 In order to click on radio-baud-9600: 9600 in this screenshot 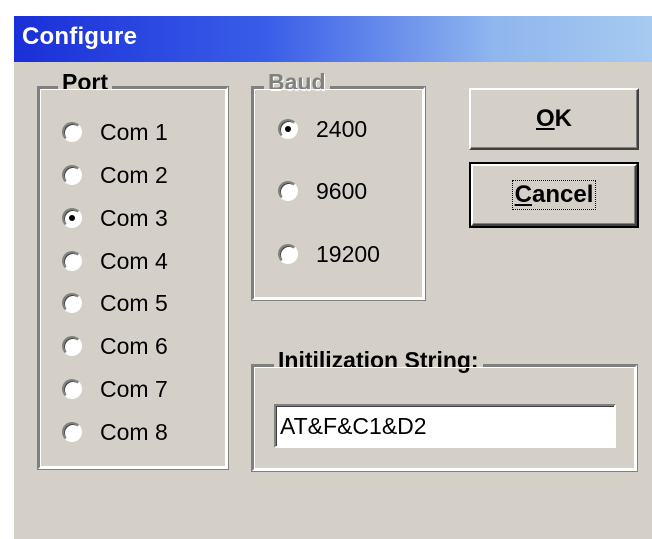, I will do `click(322, 191)`.